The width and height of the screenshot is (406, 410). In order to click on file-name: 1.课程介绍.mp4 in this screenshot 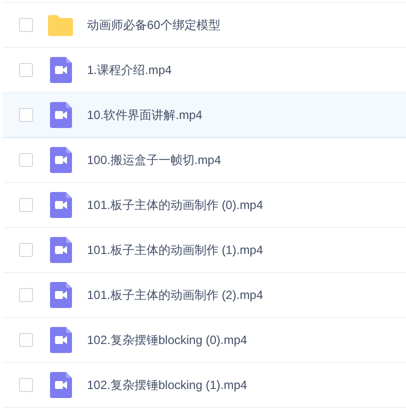, I will do `click(129, 70)`.